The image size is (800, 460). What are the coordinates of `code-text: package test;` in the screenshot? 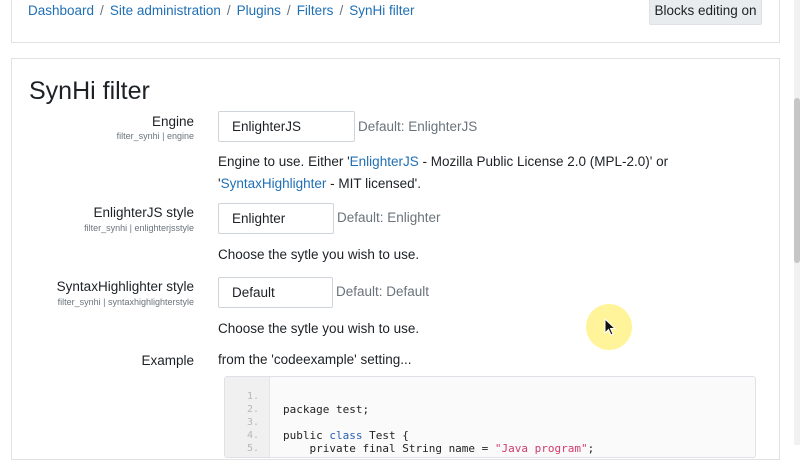 It's located at (326, 409).